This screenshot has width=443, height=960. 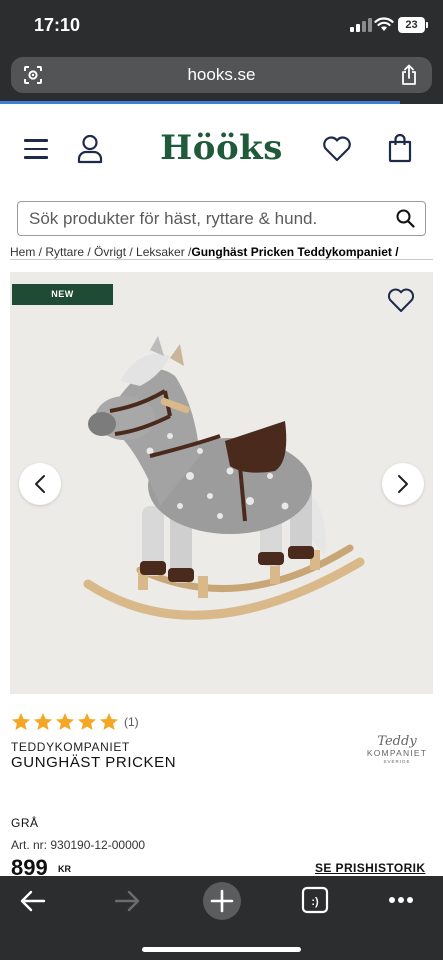 I want to click on site-header: Hööks, so click(x=221, y=149).